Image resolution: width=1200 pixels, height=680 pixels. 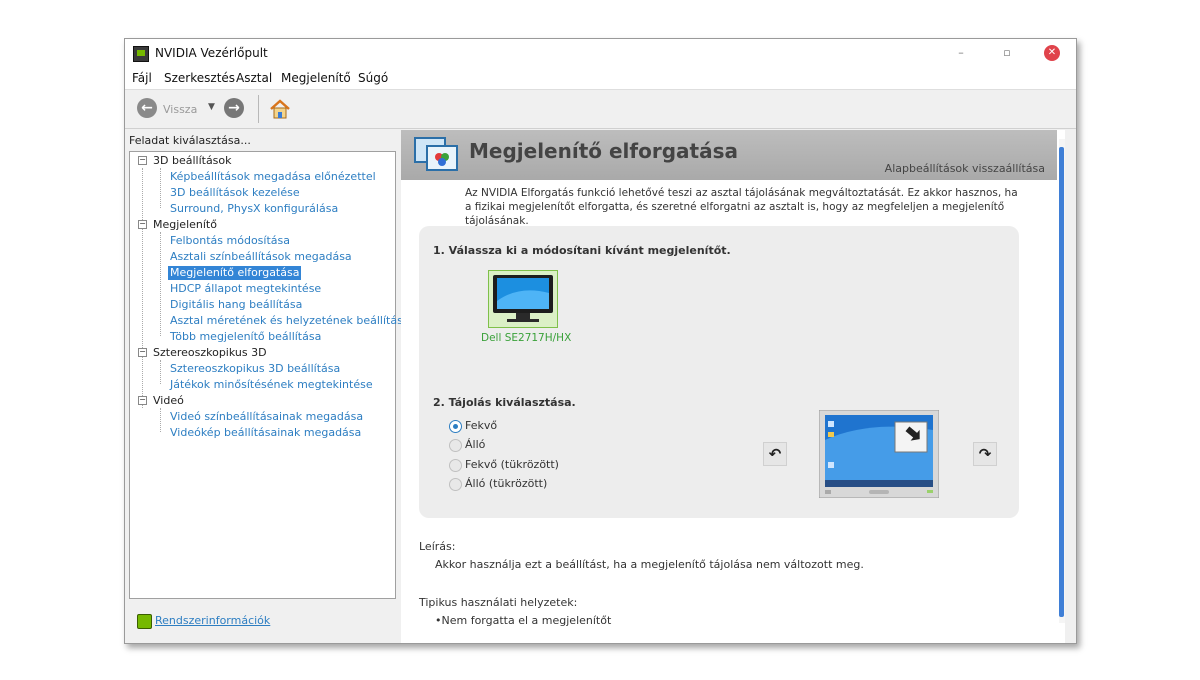 I want to click on monitor-icon, so click(x=523, y=298).